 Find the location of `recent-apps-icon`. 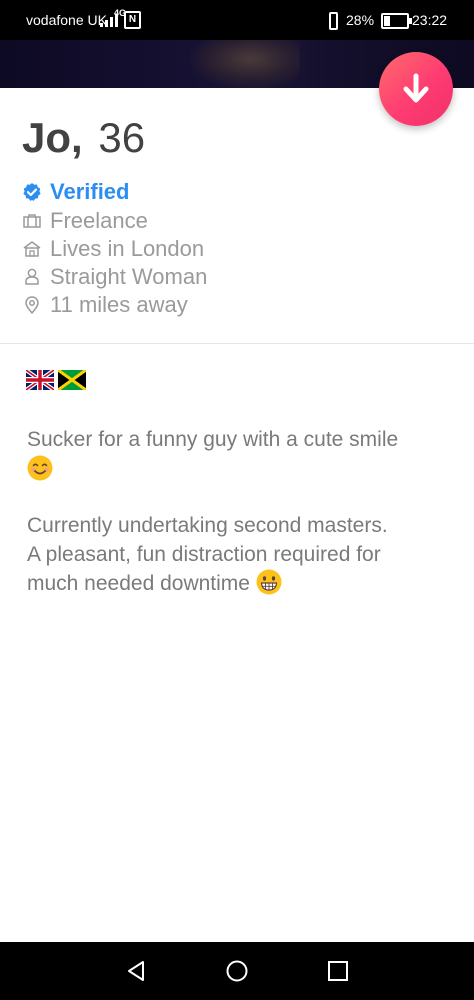

recent-apps-icon is located at coordinates (338, 971).